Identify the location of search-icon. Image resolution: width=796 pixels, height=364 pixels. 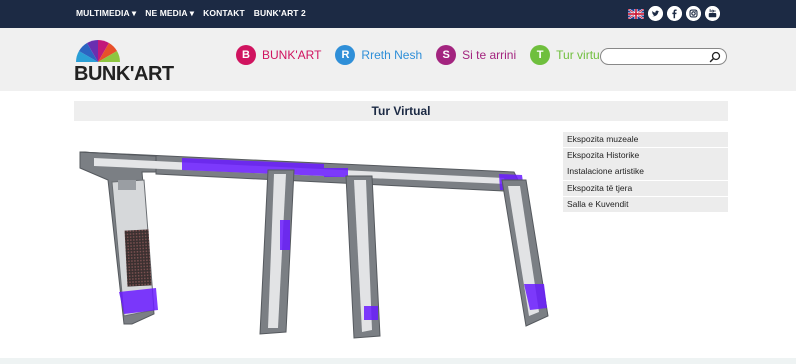
(715, 57).